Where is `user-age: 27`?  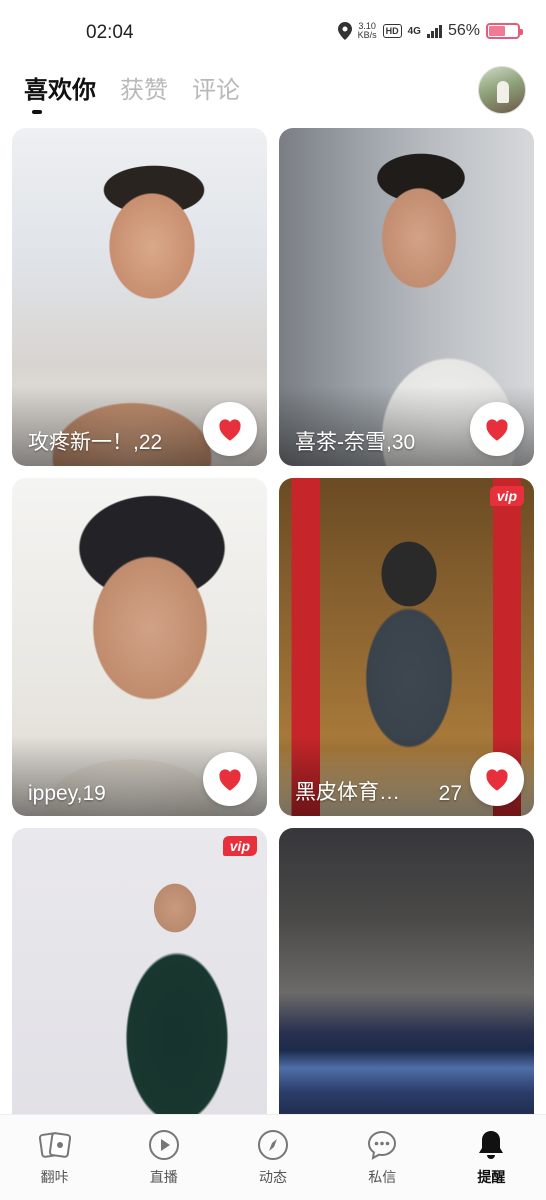
user-age: 27 is located at coordinates (450, 793).